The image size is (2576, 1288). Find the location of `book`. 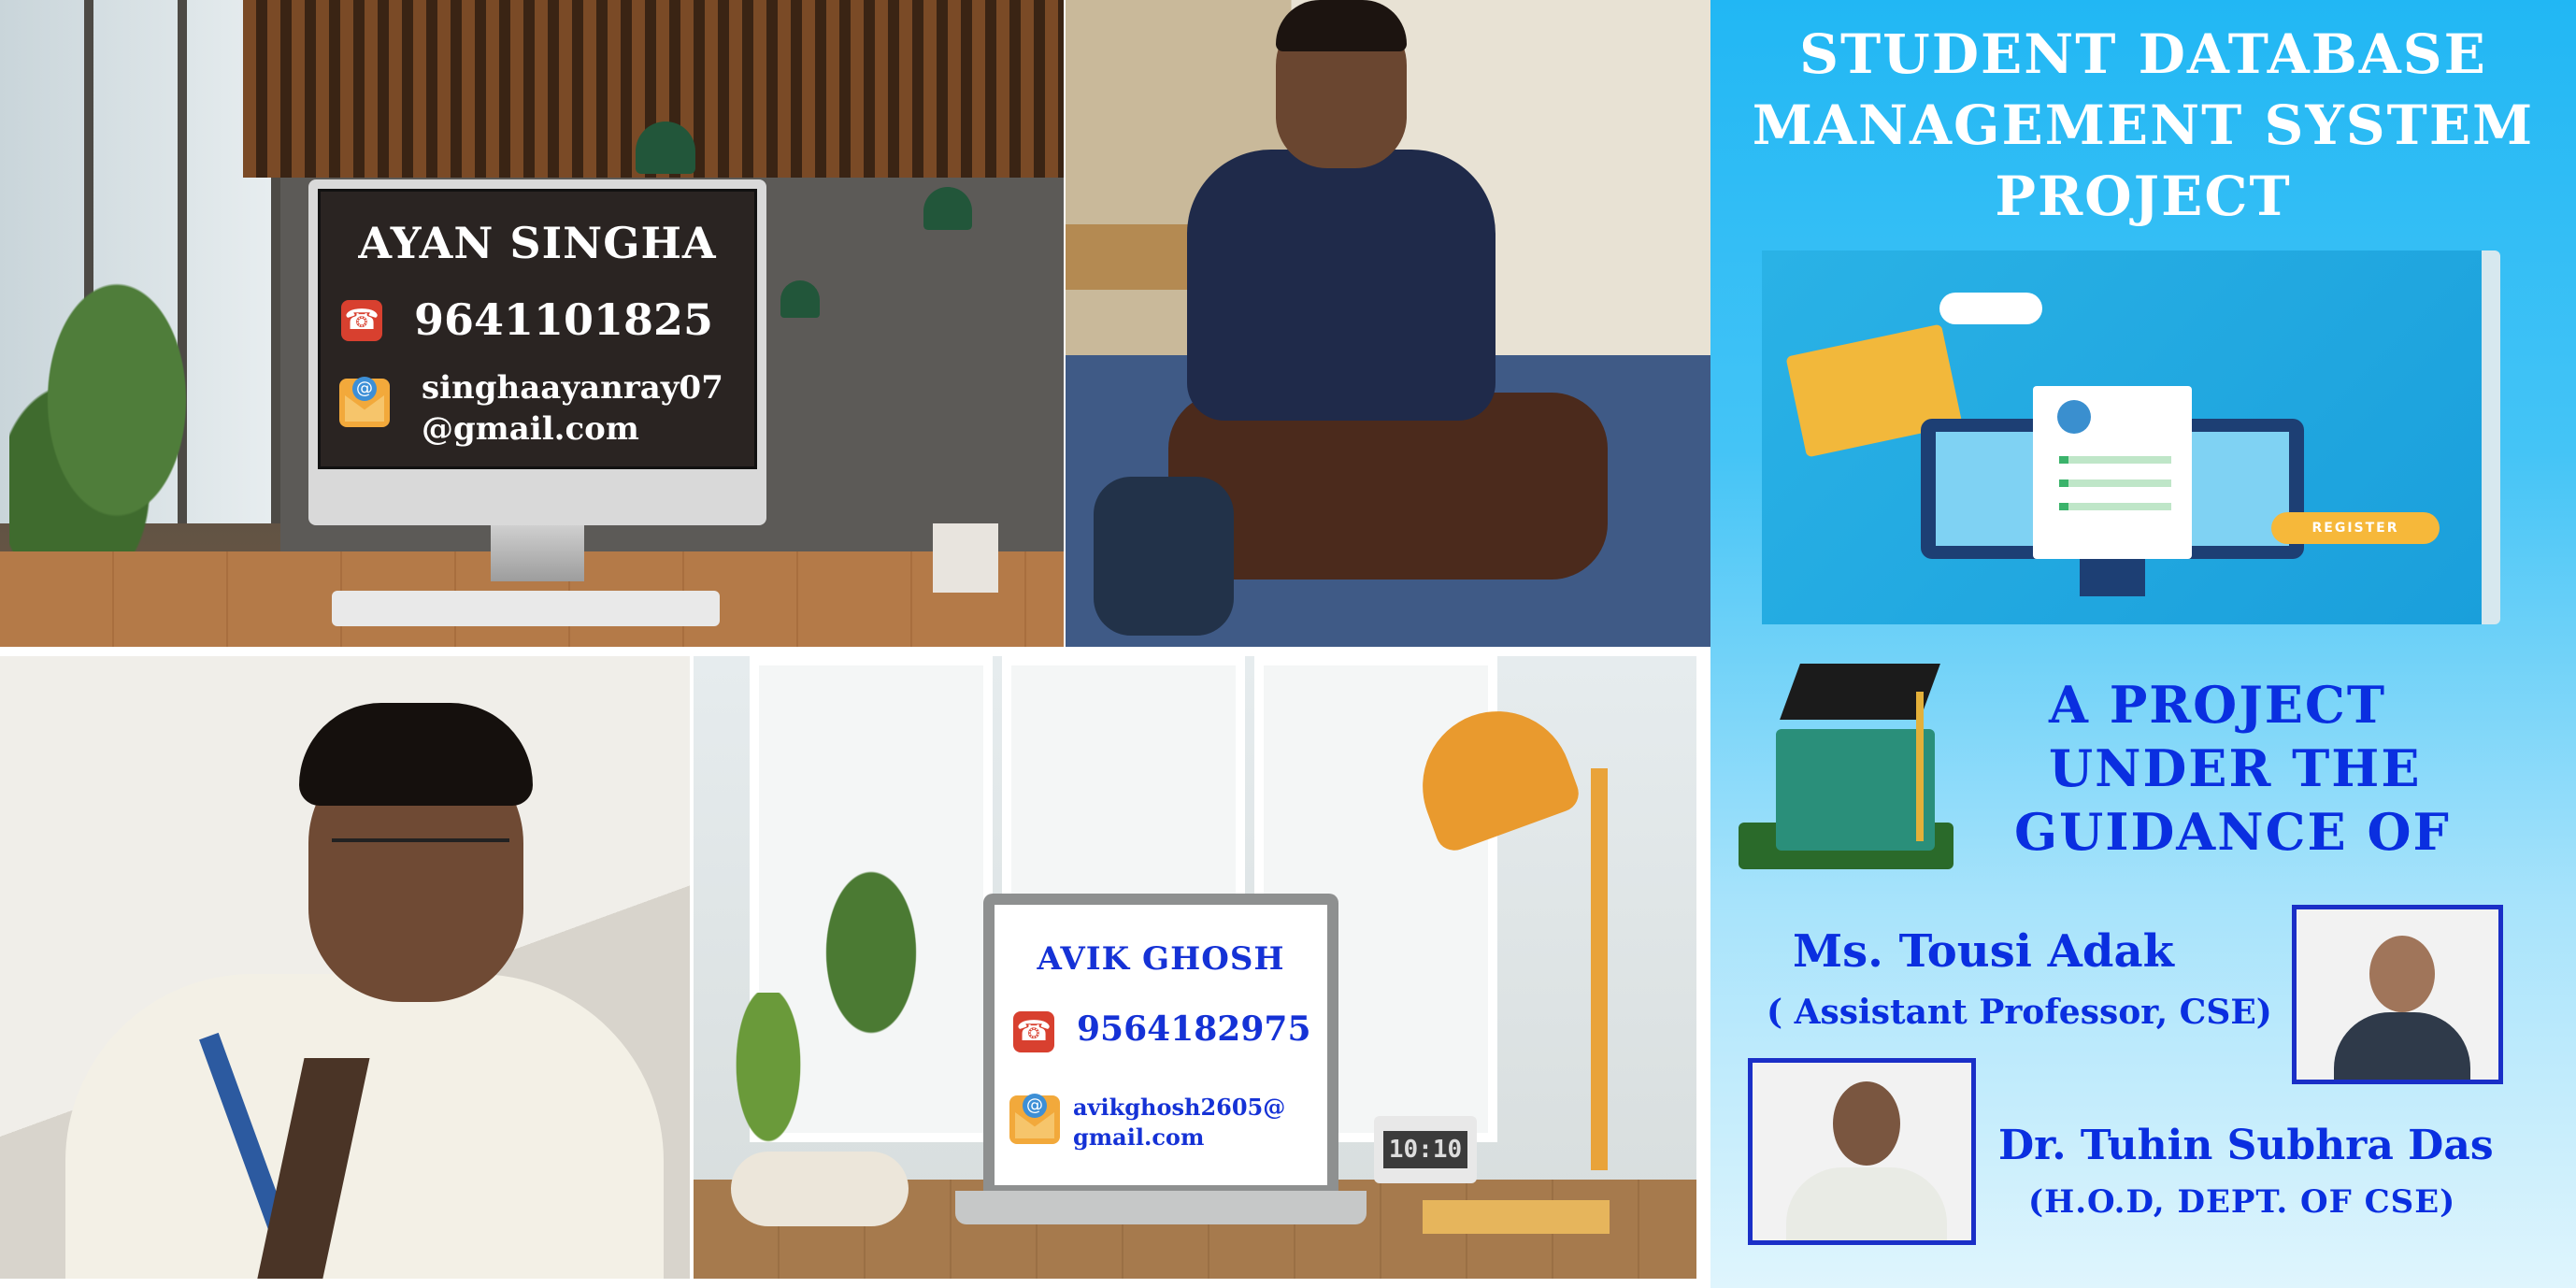

book is located at coordinates (1516, 1217).